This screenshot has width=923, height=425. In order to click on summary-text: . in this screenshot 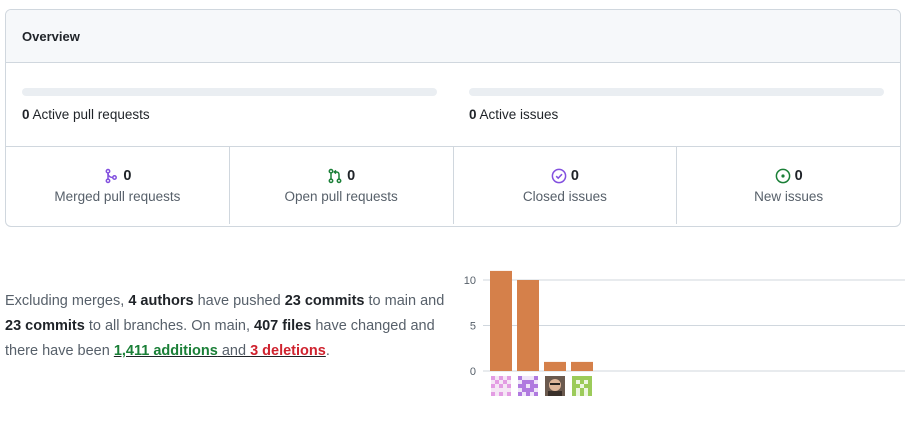, I will do `click(327, 351)`.